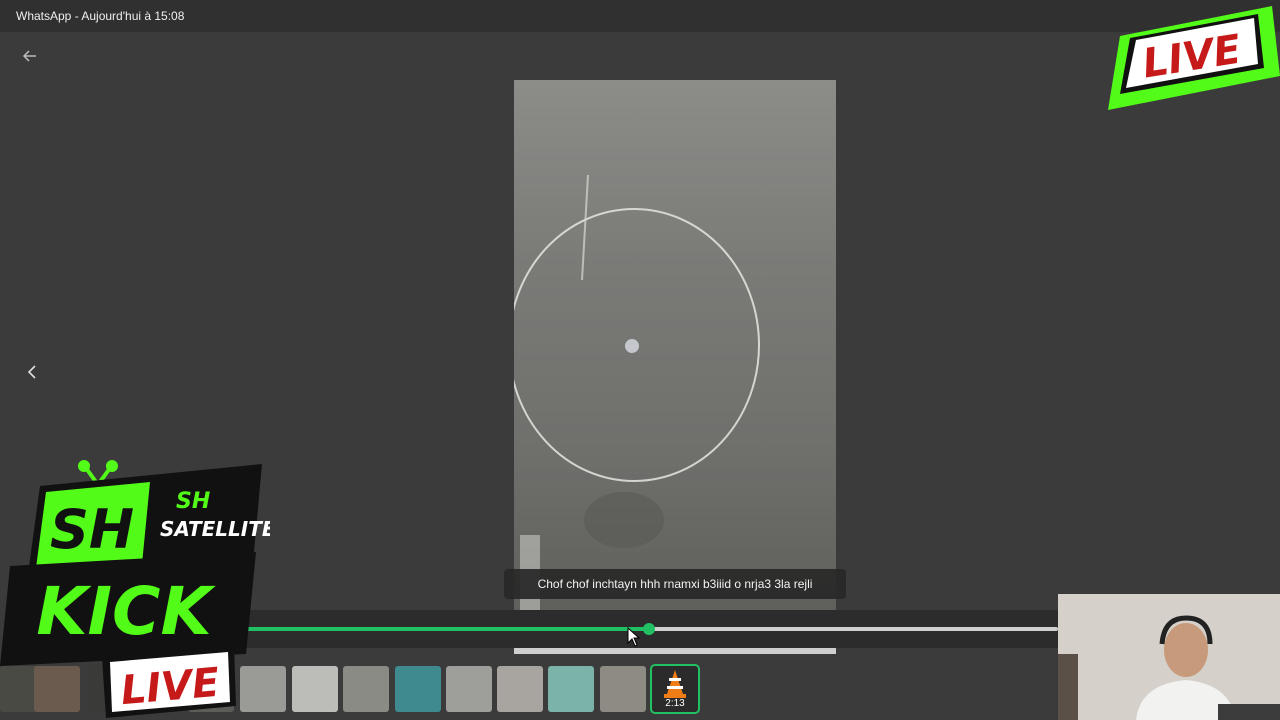  I want to click on media-thumbnail-active: 2:13, so click(675, 689).